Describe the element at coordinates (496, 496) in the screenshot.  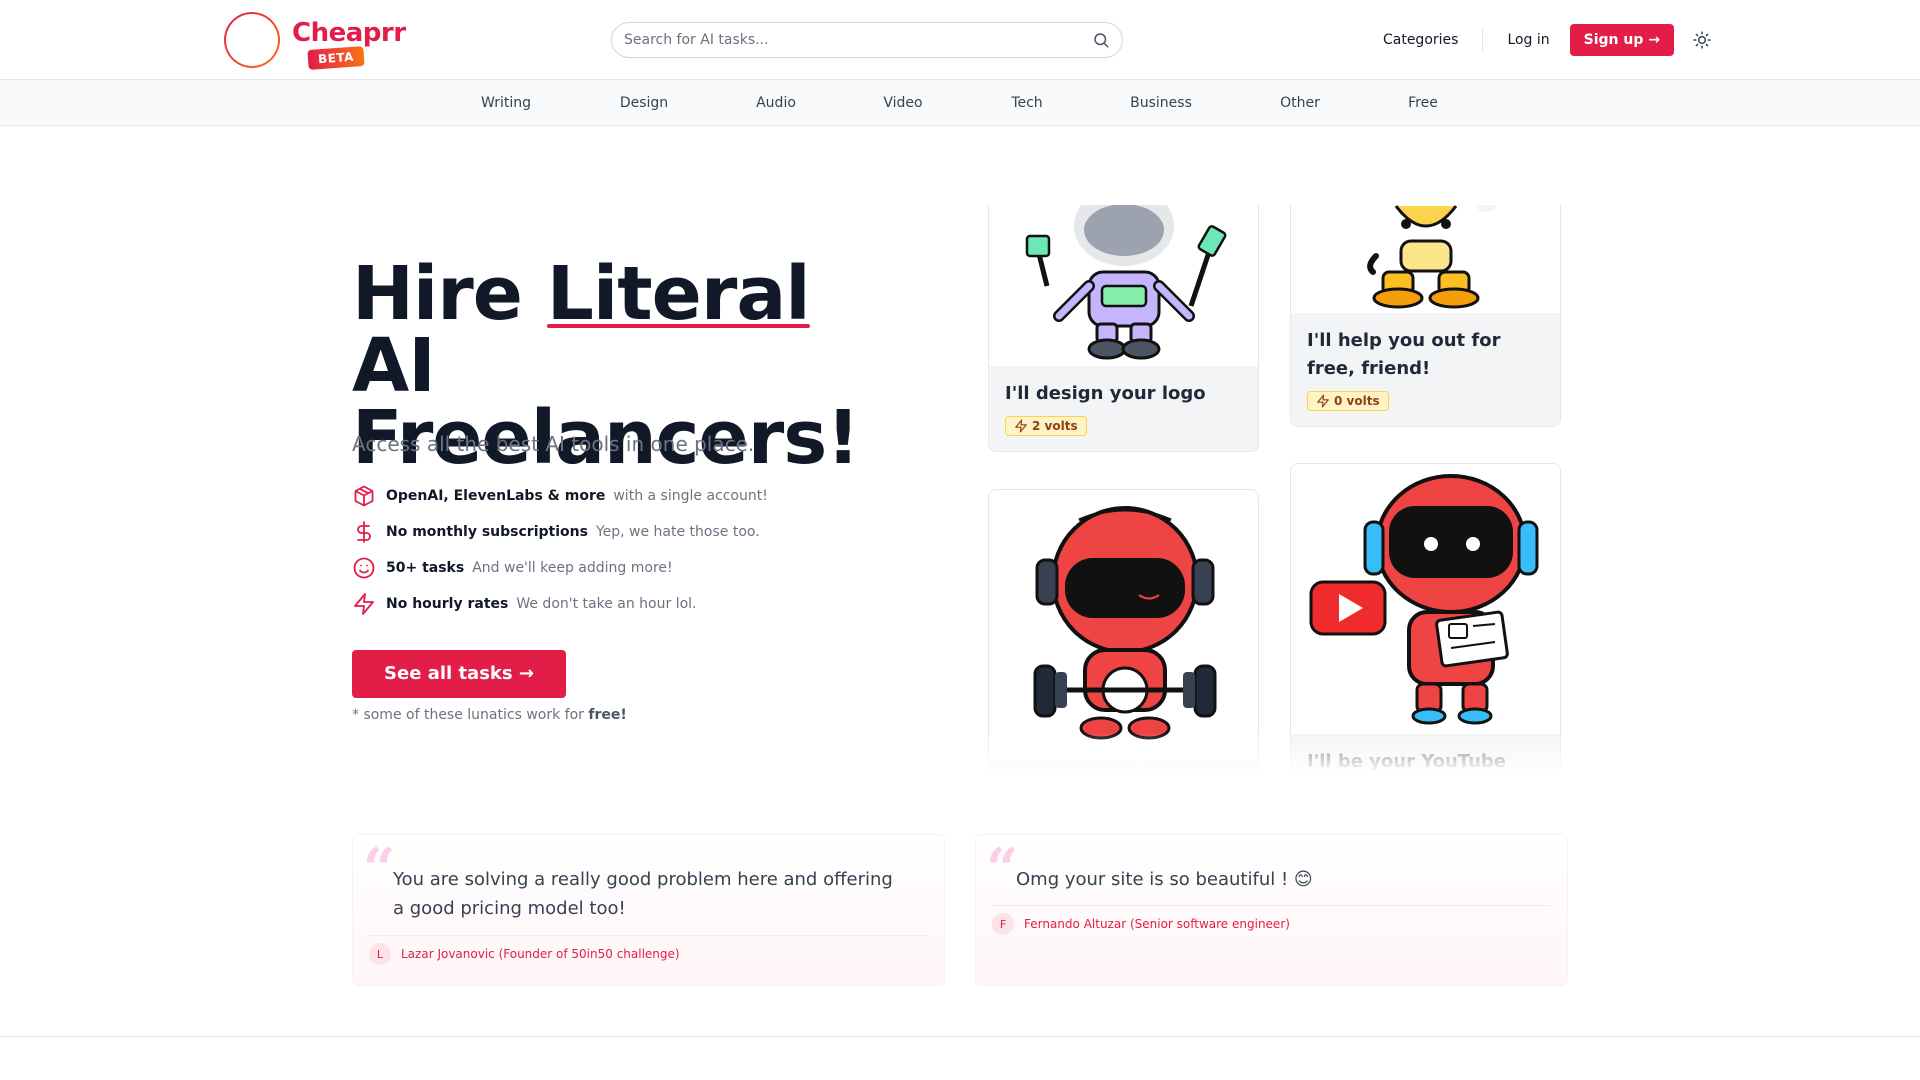
I see `feature-title: OpenAI, ElevenLabs & more` at that location.